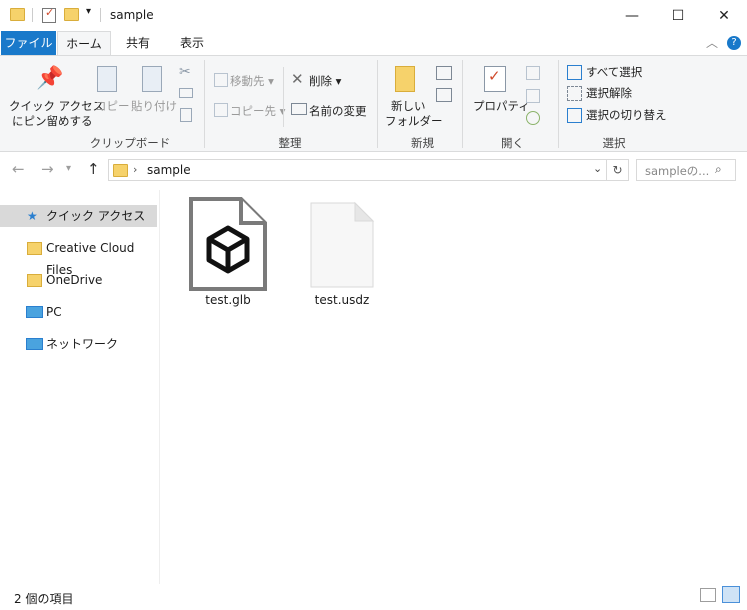  Describe the element at coordinates (18, 169) in the screenshot. I see `back-icon: ←` at that location.